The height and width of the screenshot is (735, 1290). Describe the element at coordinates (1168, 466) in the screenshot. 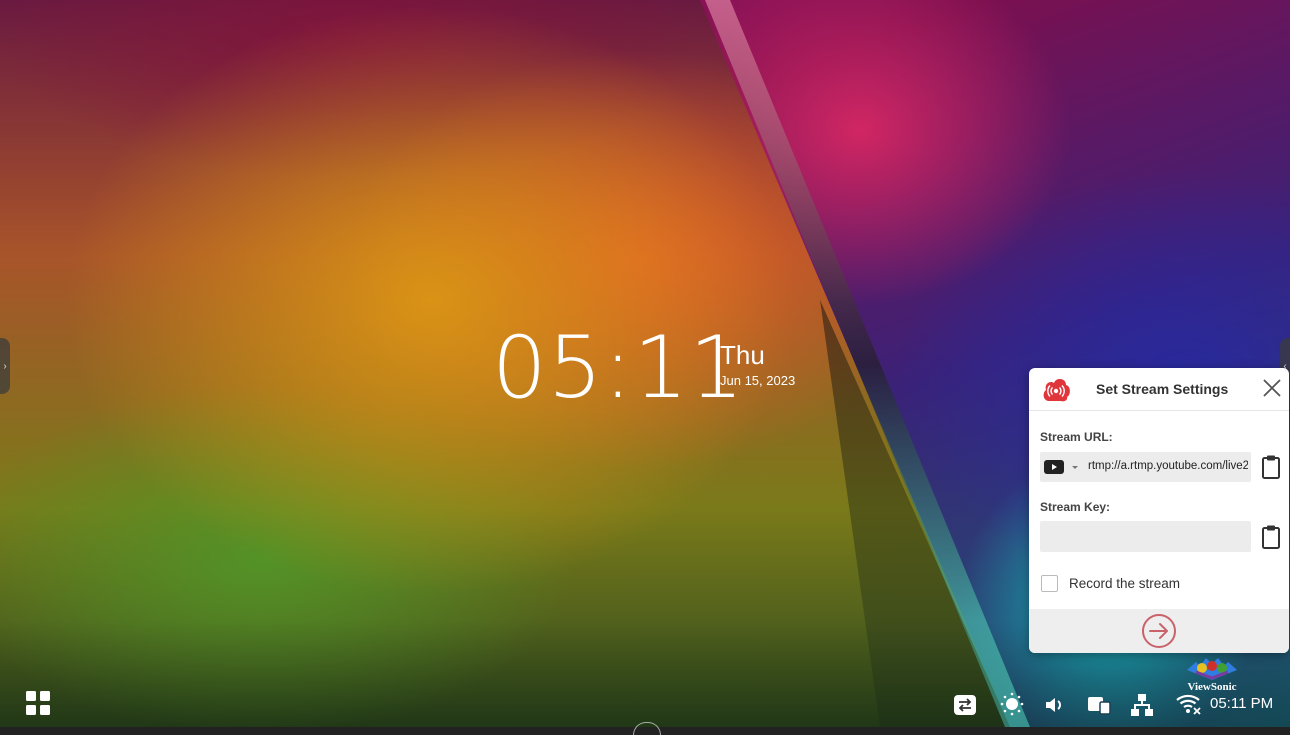

I see `stream-url-value: rtmp://a.rtmp.youtube.com/live2` at that location.